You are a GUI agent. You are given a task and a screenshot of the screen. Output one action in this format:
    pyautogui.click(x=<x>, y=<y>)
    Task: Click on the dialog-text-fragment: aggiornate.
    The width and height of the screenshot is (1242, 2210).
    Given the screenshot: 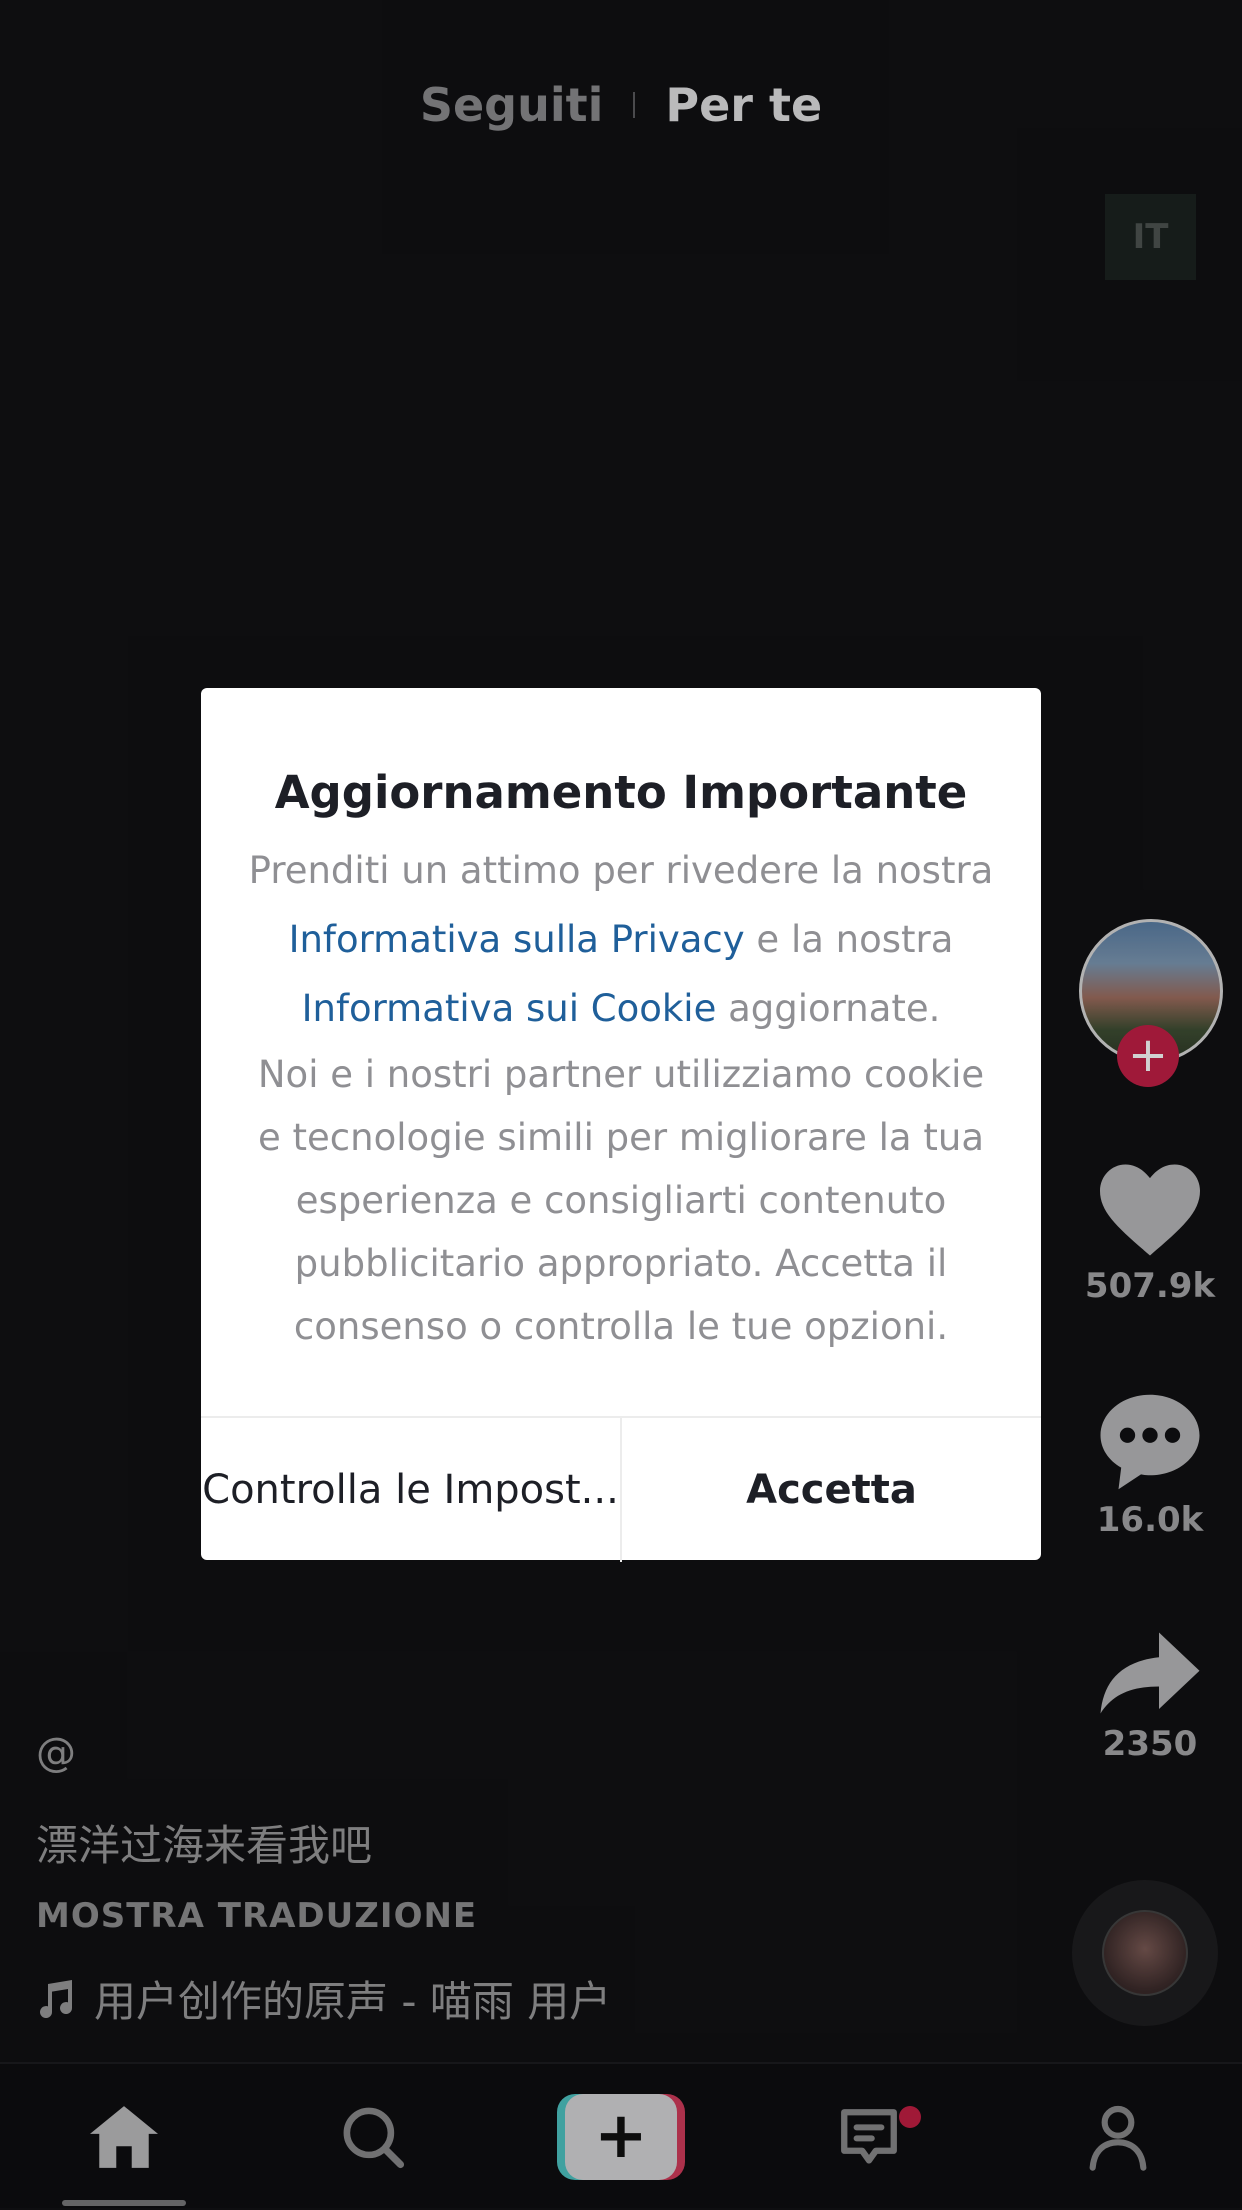 What is the action you would take?
    pyautogui.click(x=828, y=1008)
    